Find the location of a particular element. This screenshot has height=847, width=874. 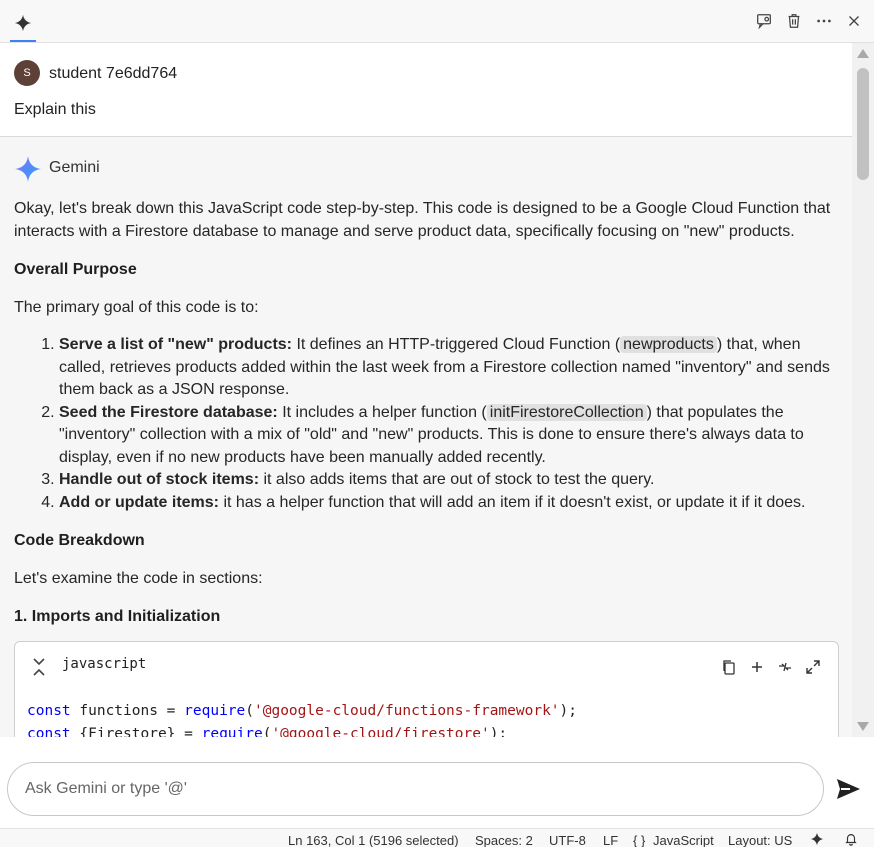

code-language-label: javascript is located at coordinates (104, 664).